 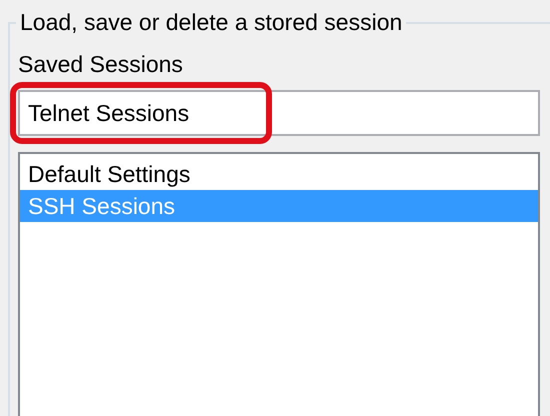 I want to click on session-item: Default Settings, so click(x=279, y=174).